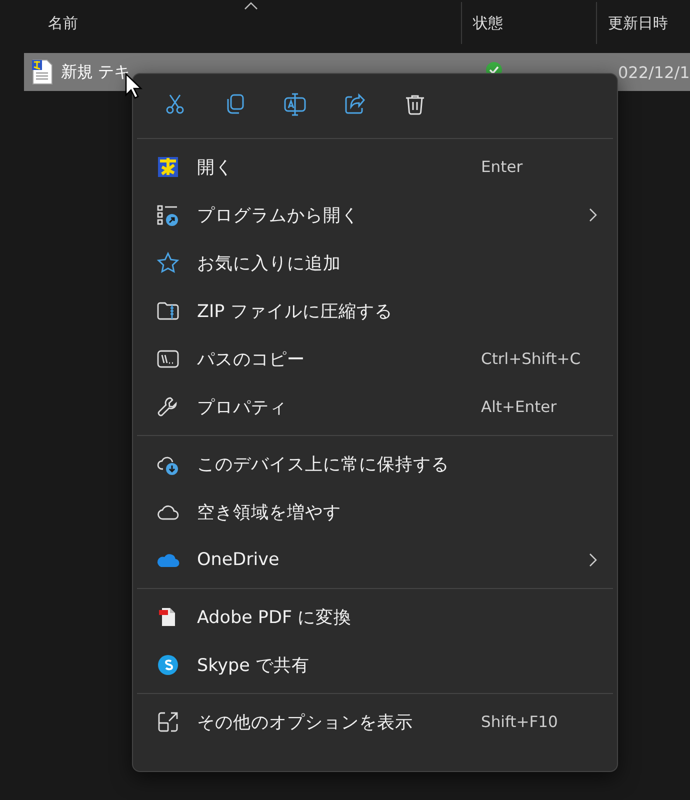 Image resolution: width=690 pixels, height=800 pixels. What do you see at coordinates (269, 264) in the screenshot?
I see `menu-item-label: お気に入りに追加` at bounding box center [269, 264].